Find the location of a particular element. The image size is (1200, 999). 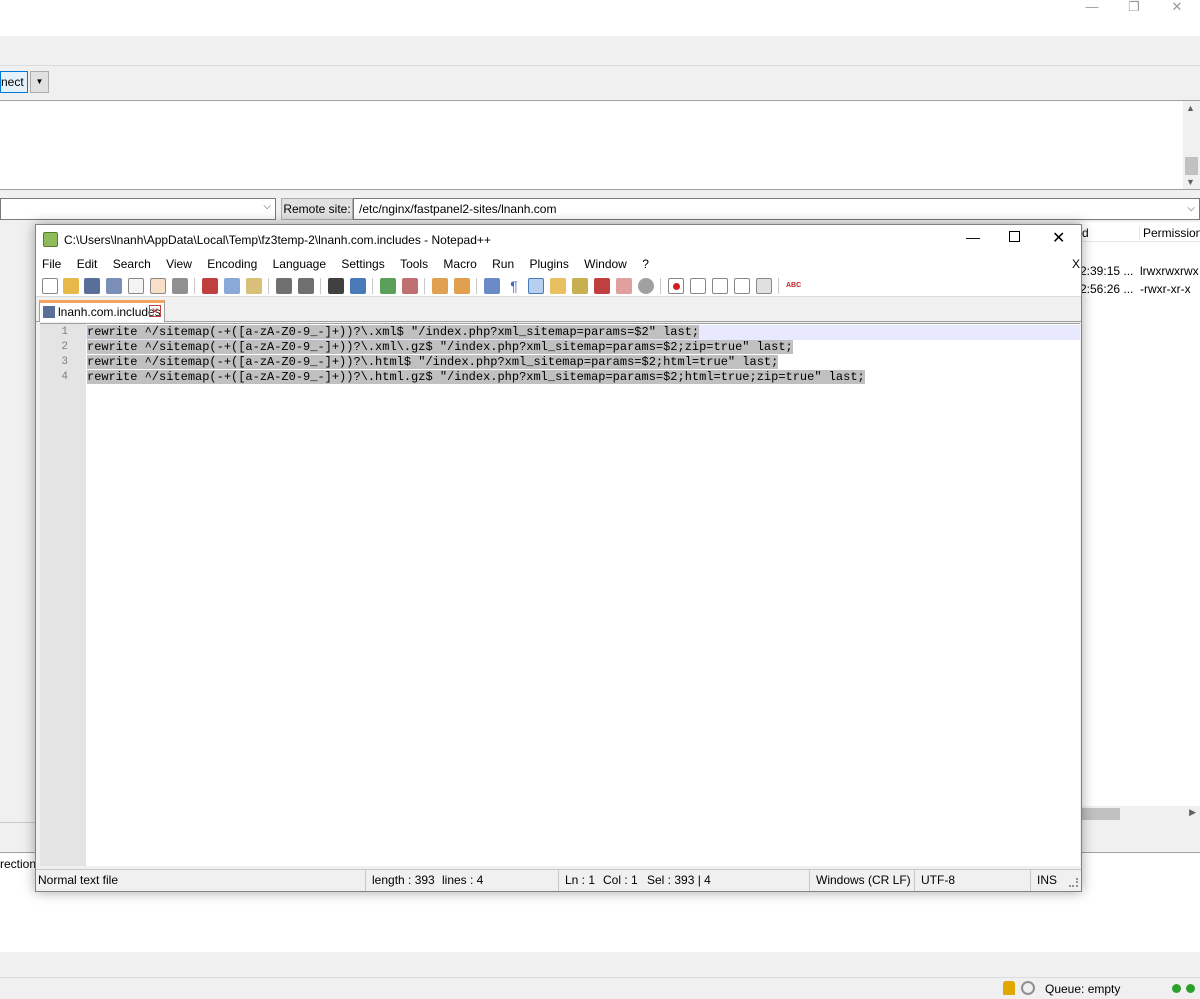

close-document-button: X is located at coordinates (1076, 264).